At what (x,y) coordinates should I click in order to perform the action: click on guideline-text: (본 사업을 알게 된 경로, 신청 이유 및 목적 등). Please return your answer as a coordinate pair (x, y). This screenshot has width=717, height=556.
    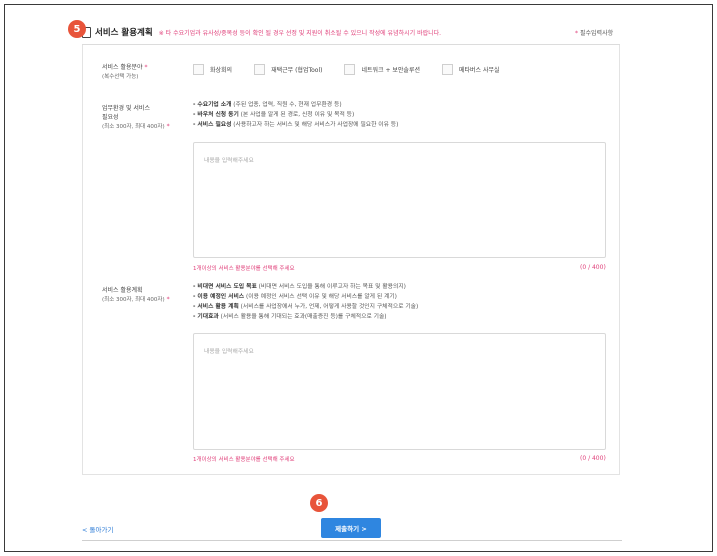
    Looking at the image, I should click on (296, 115).